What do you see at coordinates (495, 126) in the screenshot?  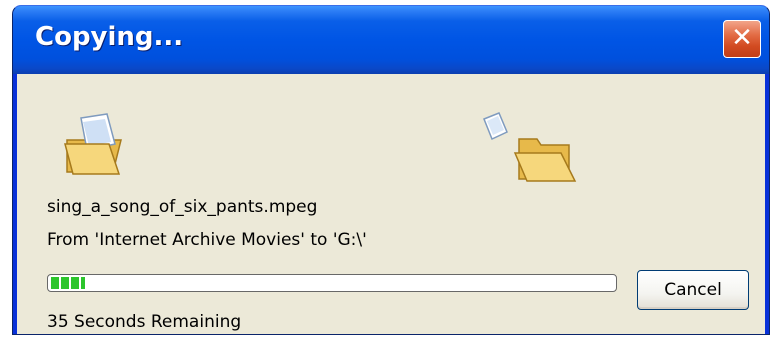 I see `flying-document-icon` at bounding box center [495, 126].